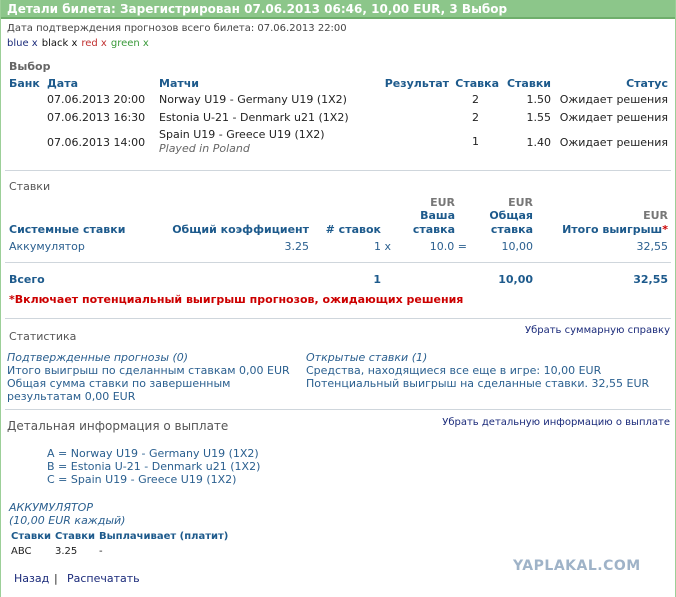 The width and height of the screenshot is (676, 597). What do you see at coordinates (442, 202) in the screenshot?
I see `your-stake-currency: EUR` at bounding box center [442, 202].